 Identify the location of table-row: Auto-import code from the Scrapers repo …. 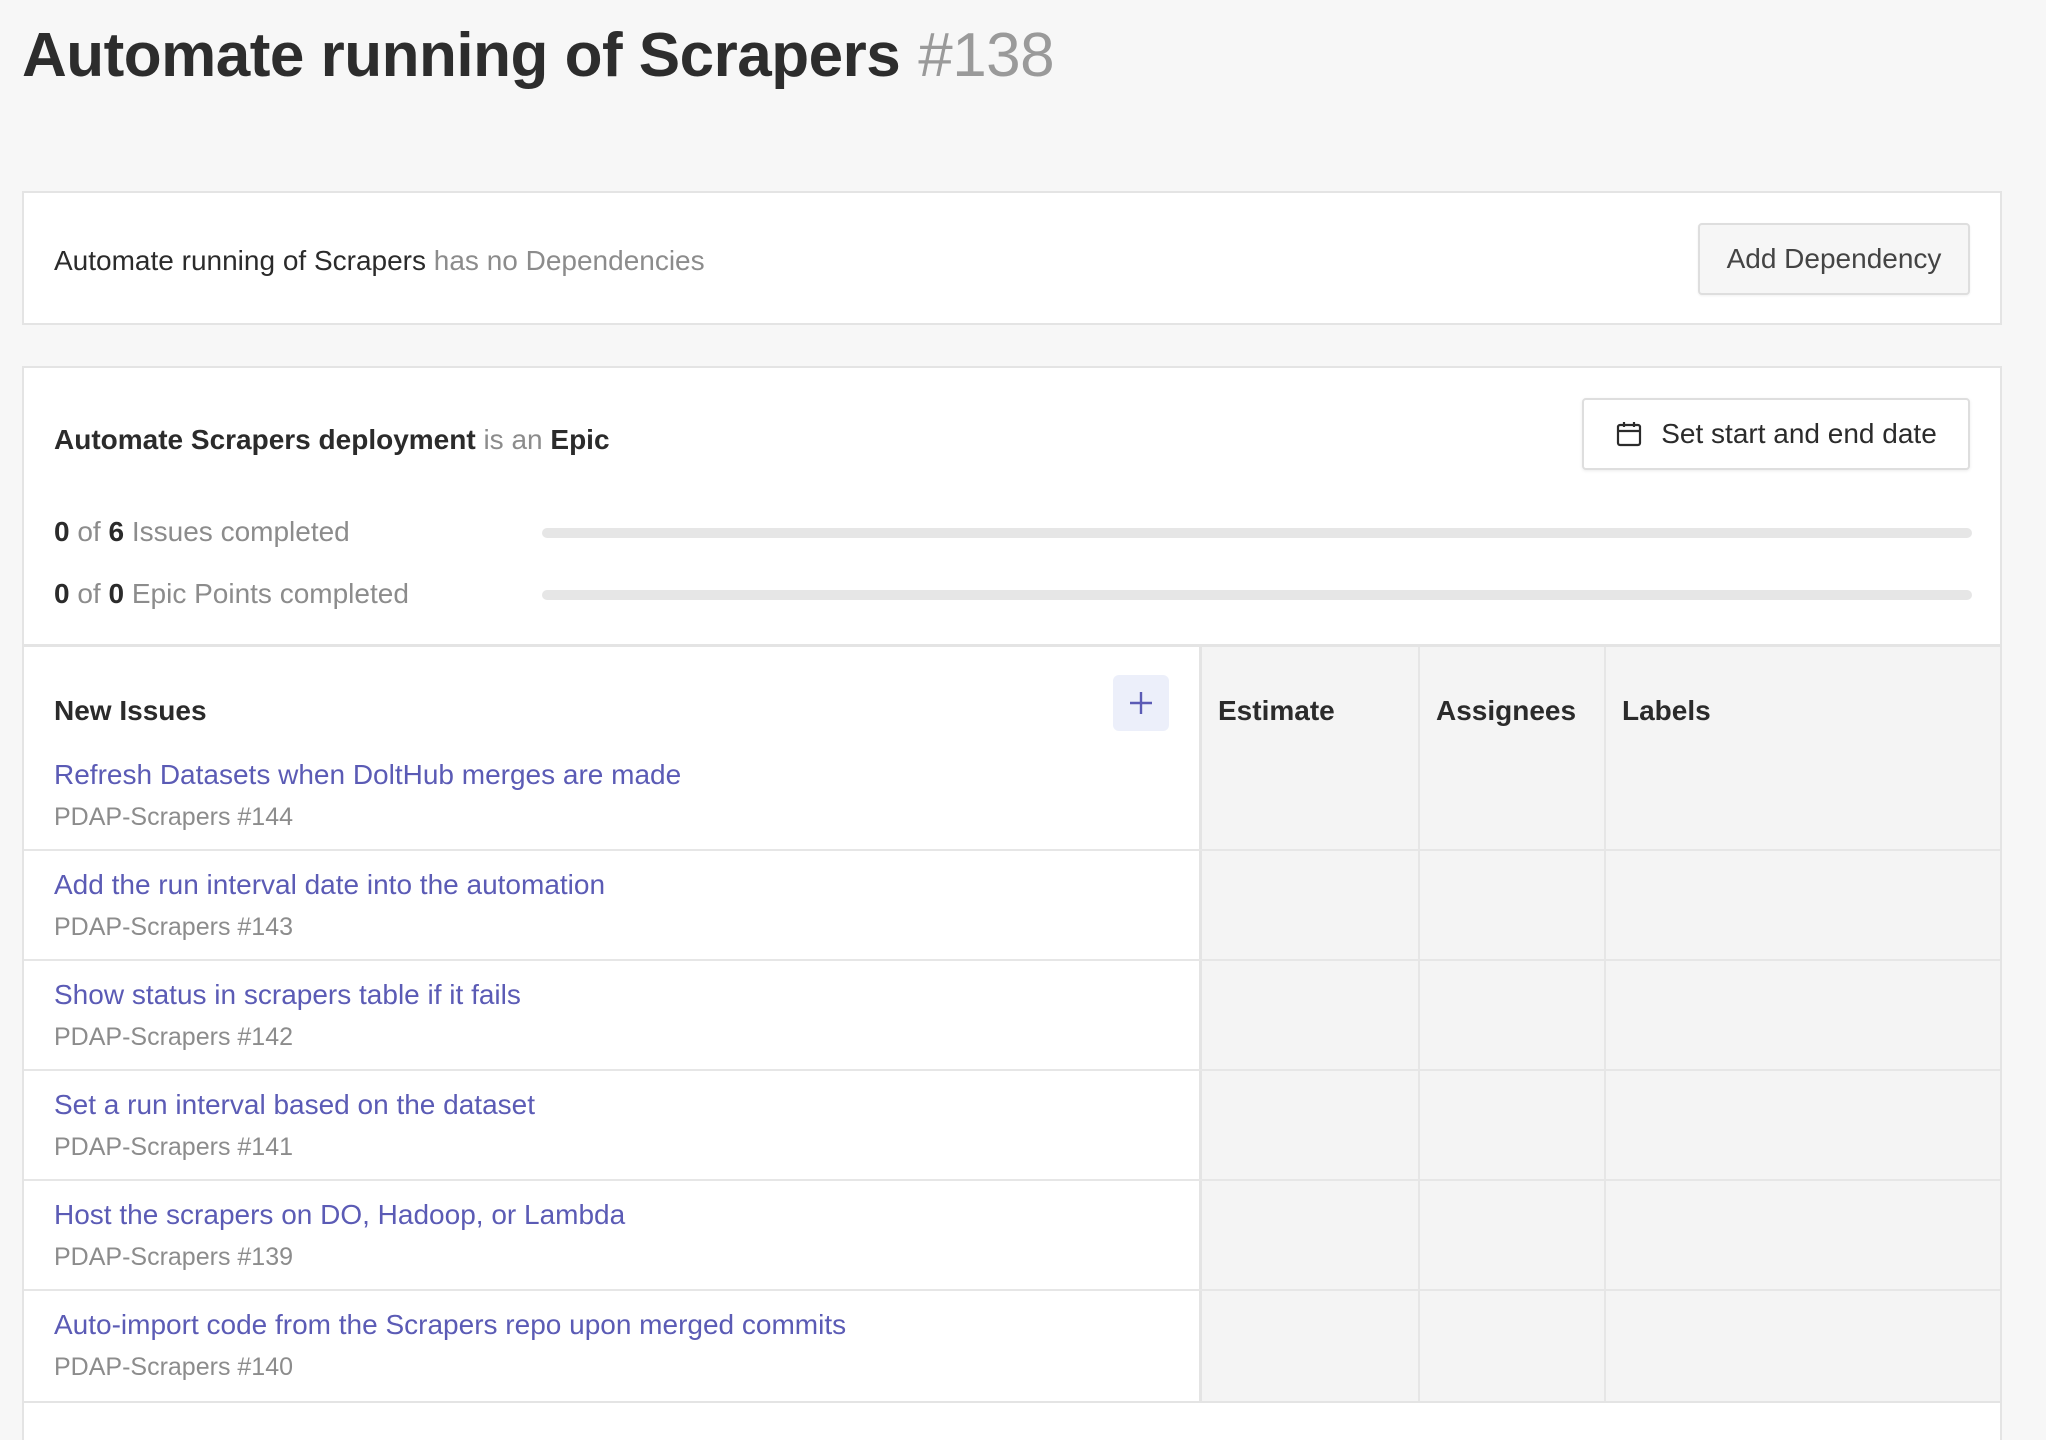
(1012, 1347).